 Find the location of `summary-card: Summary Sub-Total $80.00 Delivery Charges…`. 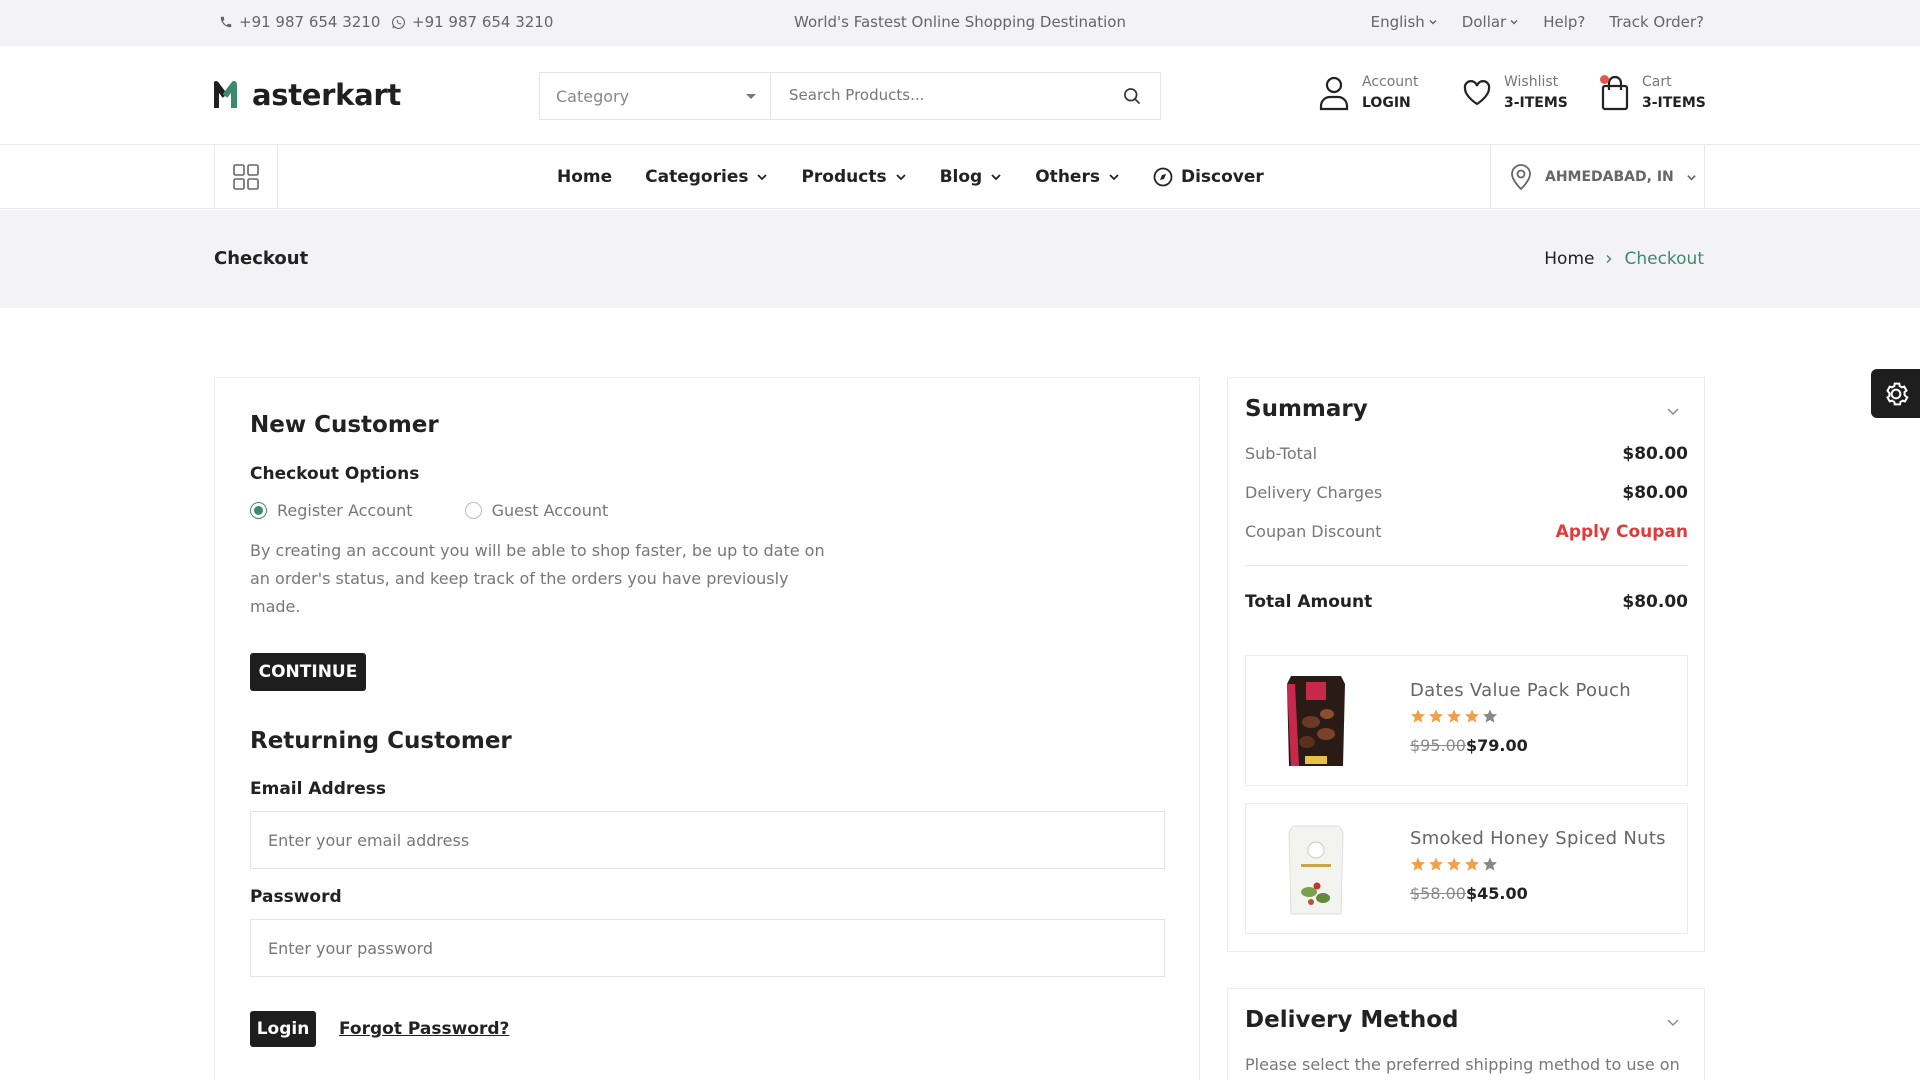

summary-card: Summary Sub-Total $80.00 Delivery Charges… is located at coordinates (1466, 664).